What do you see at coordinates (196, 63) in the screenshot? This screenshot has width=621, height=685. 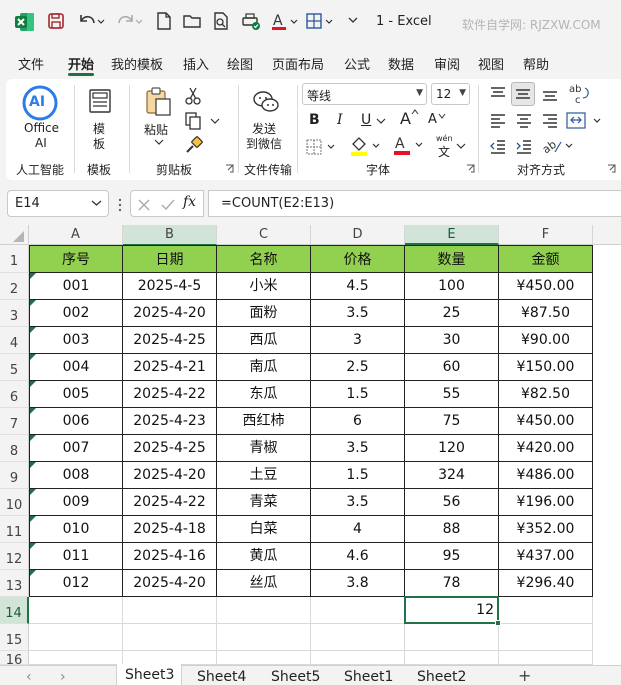 I see `menu-insert: 插入` at bounding box center [196, 63].